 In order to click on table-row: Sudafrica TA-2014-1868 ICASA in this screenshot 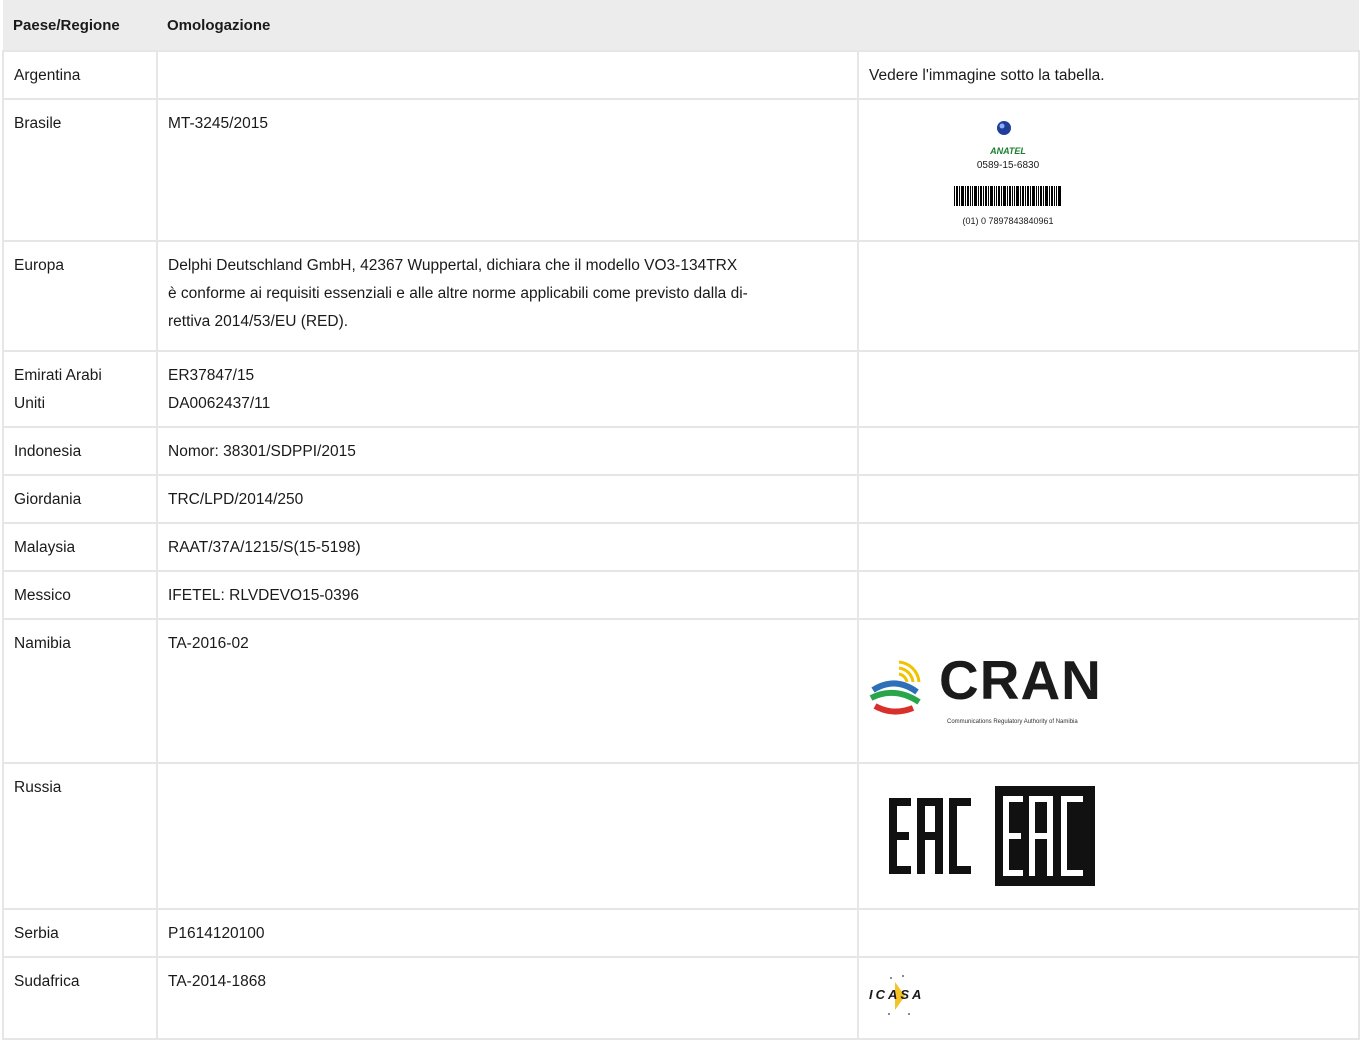, I will do `click(681, 998)`.